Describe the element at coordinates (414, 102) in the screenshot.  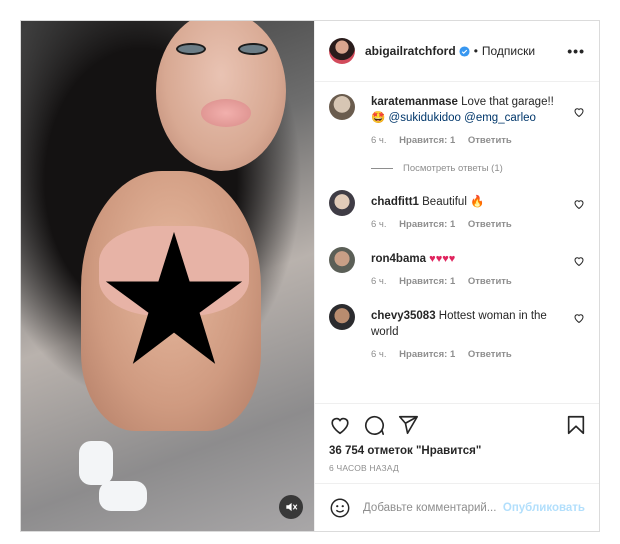
I see `comment-username: karatemanmase` at that location.